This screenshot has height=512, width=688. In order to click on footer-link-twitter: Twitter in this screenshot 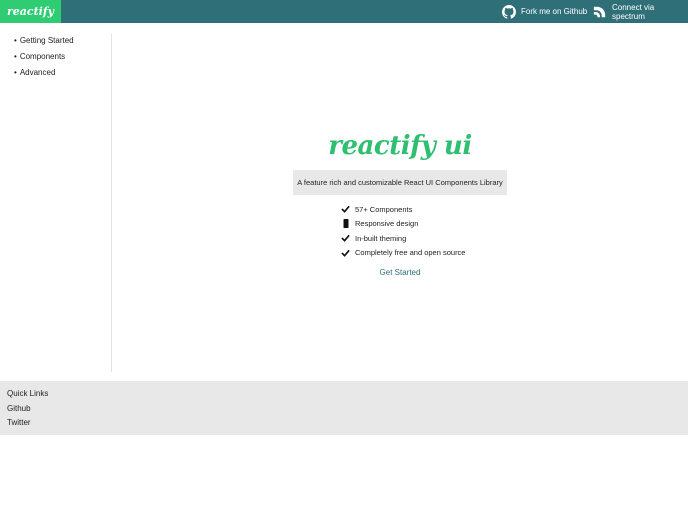, I will do `click(347, 425)`.